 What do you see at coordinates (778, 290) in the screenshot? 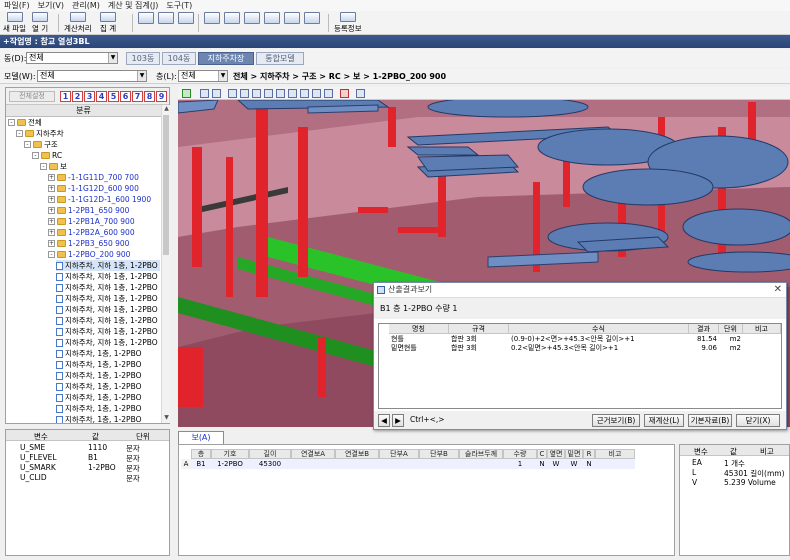
I see `close-icon: ✕` at bounding box center [778, 290].